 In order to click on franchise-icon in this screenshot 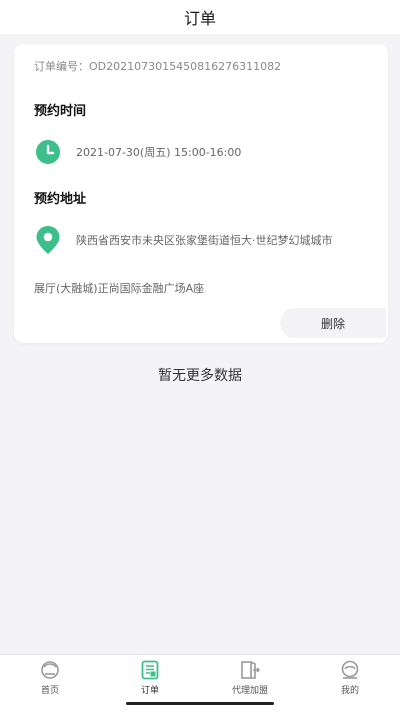, I will do `click(250, 670)`.